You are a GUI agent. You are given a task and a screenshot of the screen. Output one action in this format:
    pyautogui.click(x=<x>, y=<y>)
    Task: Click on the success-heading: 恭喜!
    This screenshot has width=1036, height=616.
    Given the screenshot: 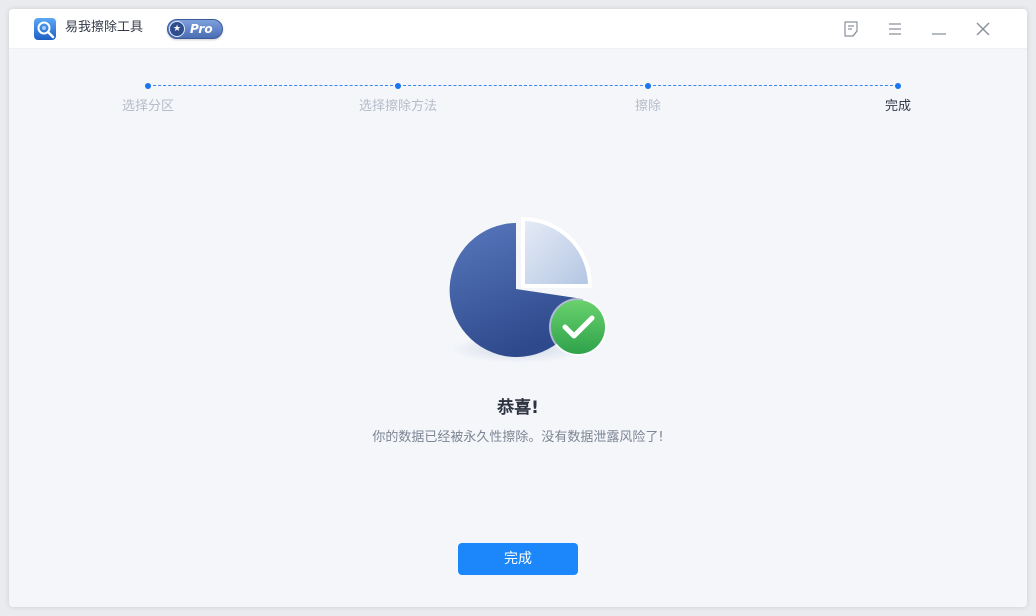 What is the action you would take?
    pyautogui.click(x=518, y=408)
    